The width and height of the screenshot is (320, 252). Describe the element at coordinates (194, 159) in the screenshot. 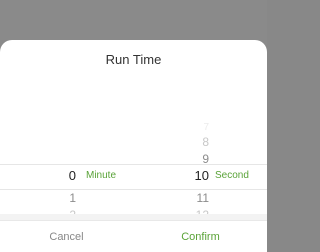

I see `second-option: 9` at that location.